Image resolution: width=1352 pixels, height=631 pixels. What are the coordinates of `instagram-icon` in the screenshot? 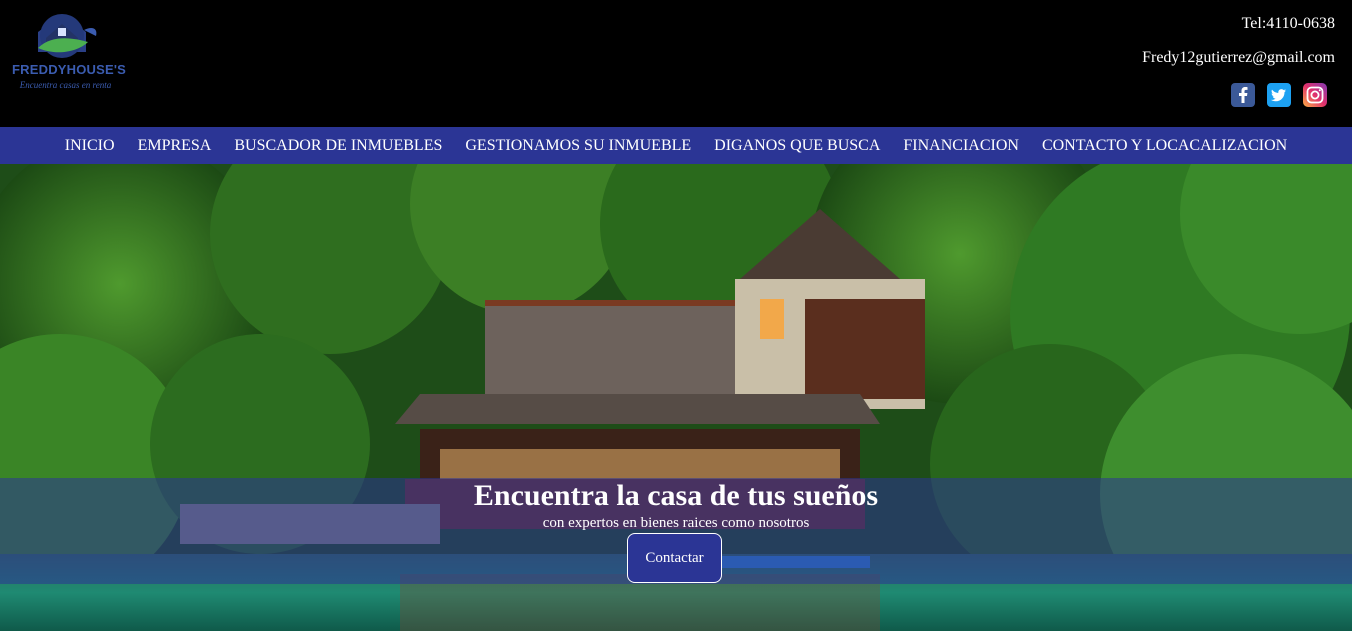 It's located at (1315, 95).